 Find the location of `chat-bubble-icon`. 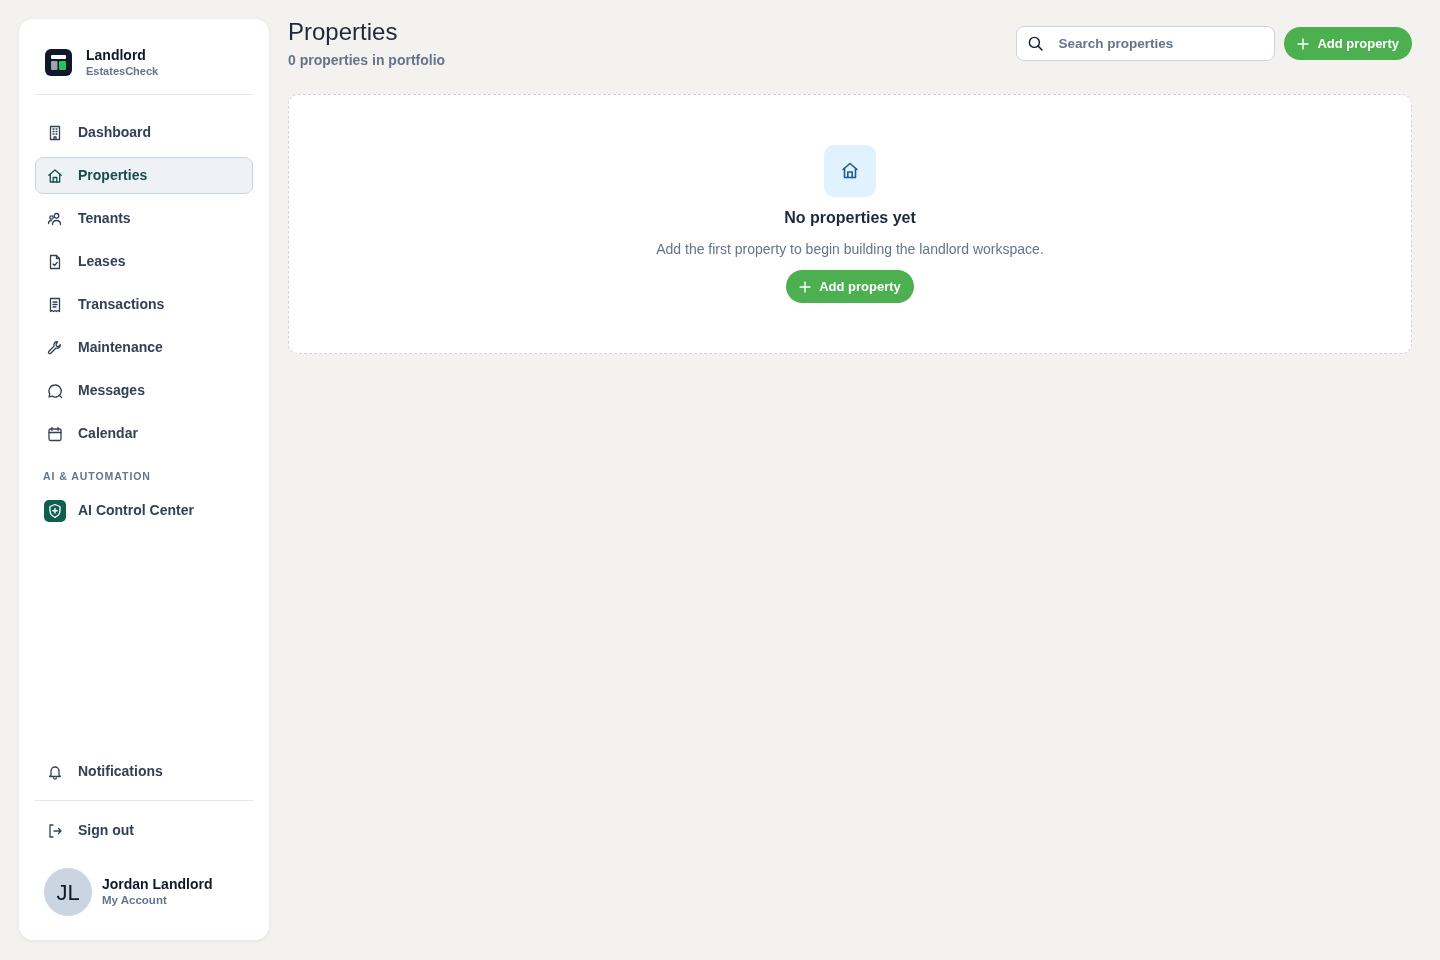

chat-bubble-icon is located at coordinates (55, 390).